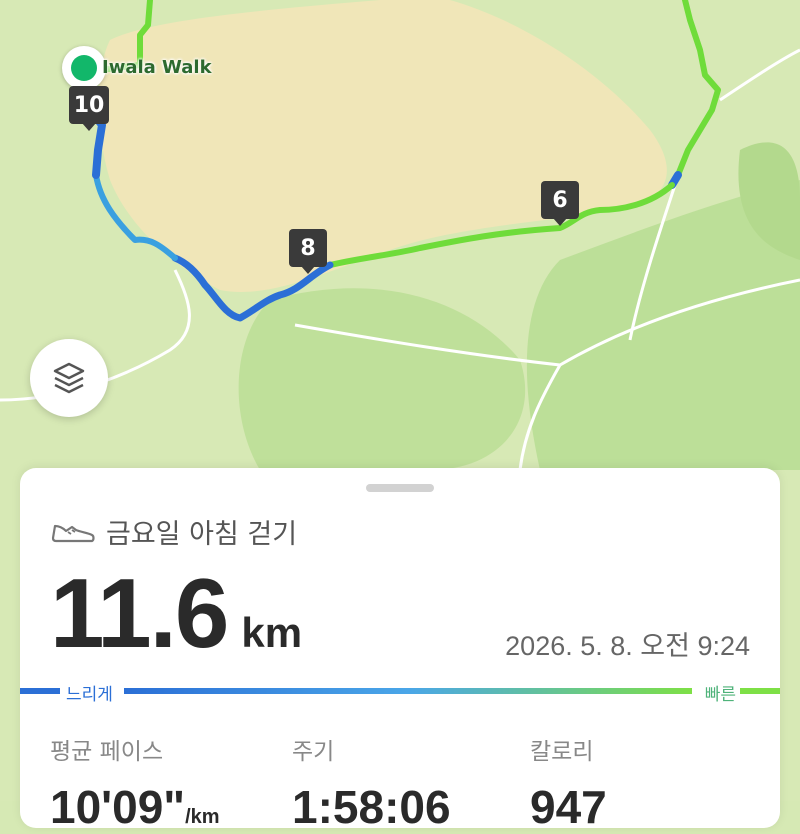 This screenshot has width=800, height=834. I want to click on stat-value: 10'09"/km, so click(135, 807).